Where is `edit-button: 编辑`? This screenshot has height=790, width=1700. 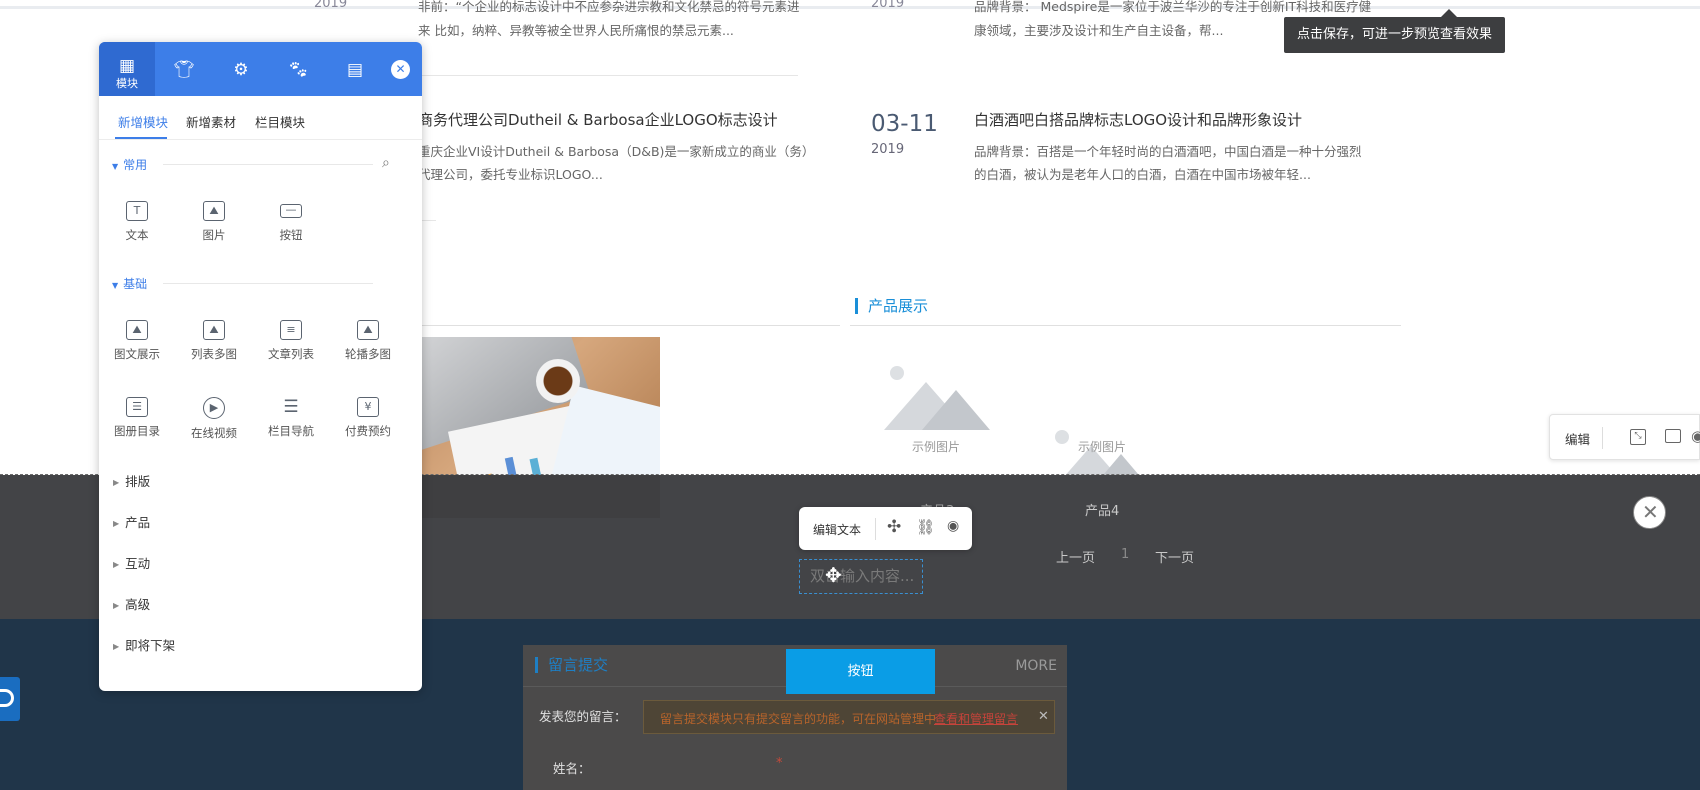 edit-button: 编辑 is located at coordinates (1577, 438).